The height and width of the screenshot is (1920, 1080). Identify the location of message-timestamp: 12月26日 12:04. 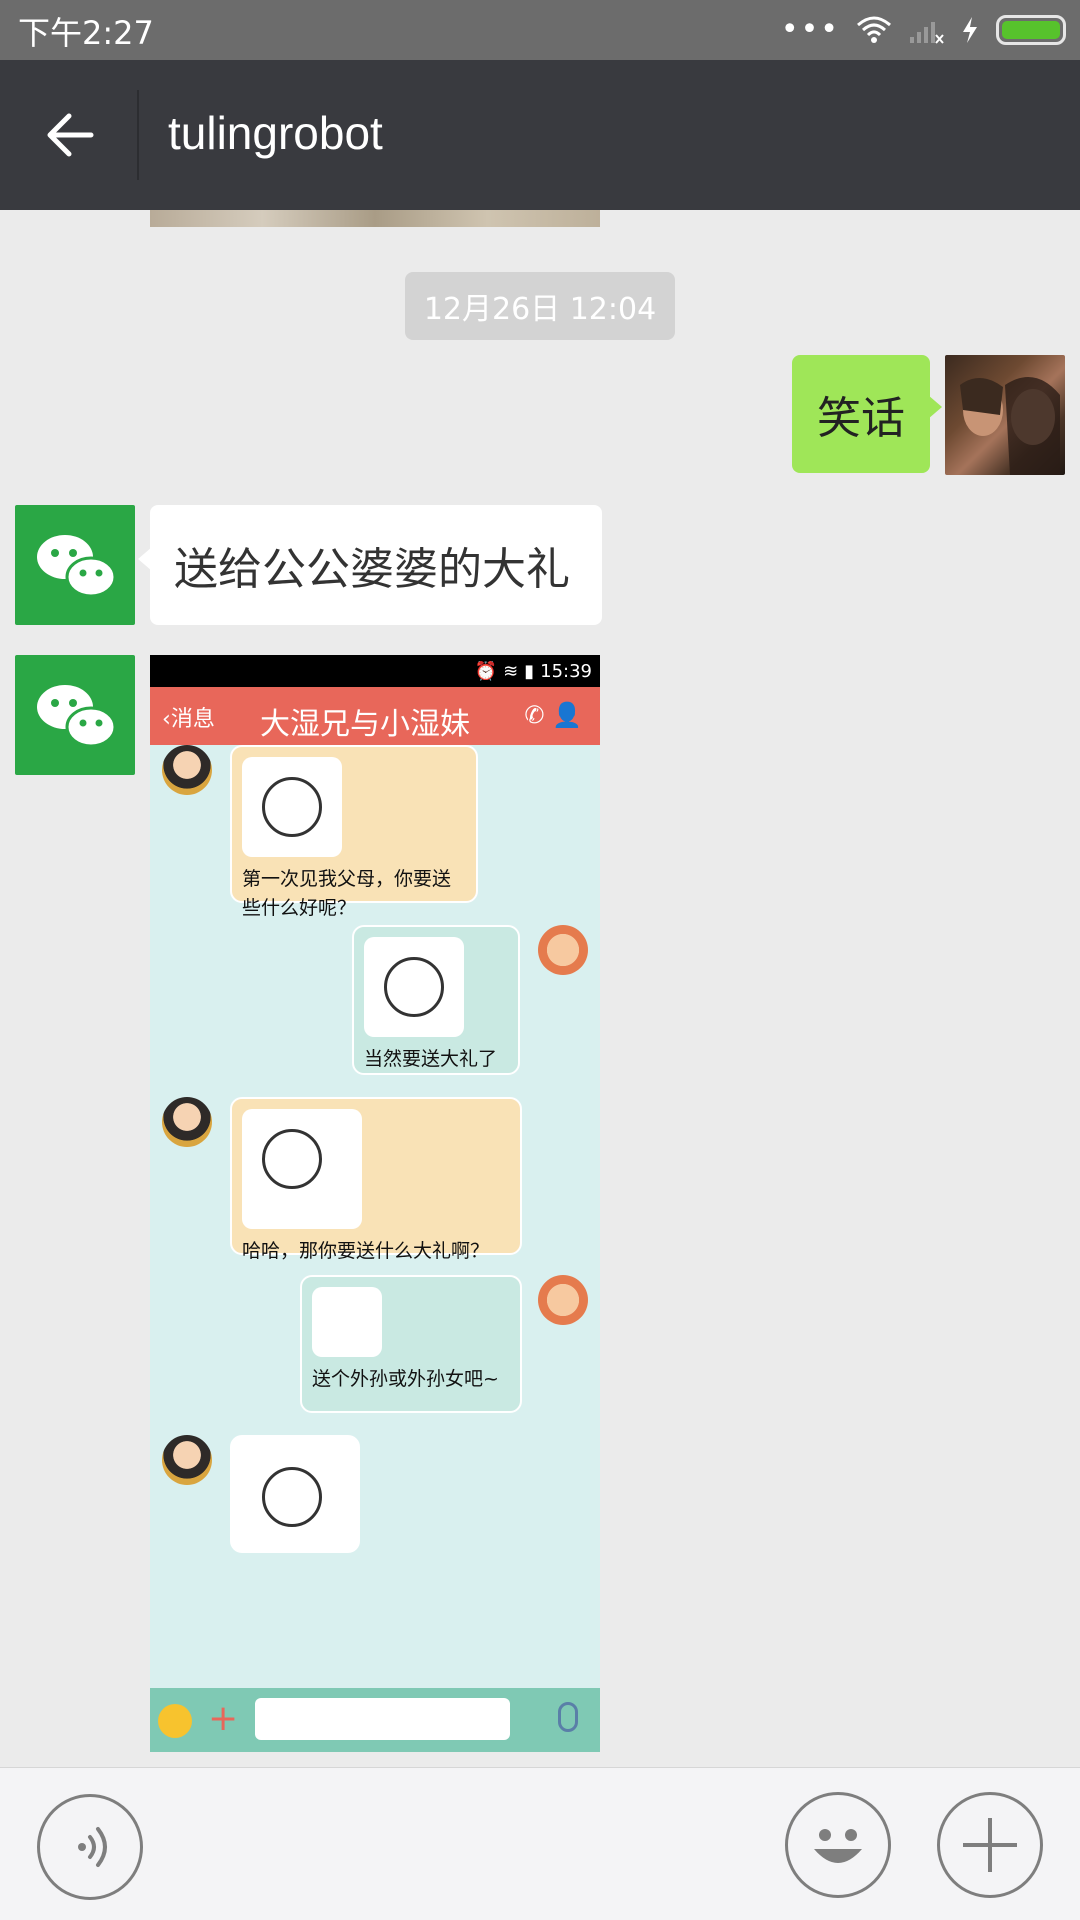
(540, 306).